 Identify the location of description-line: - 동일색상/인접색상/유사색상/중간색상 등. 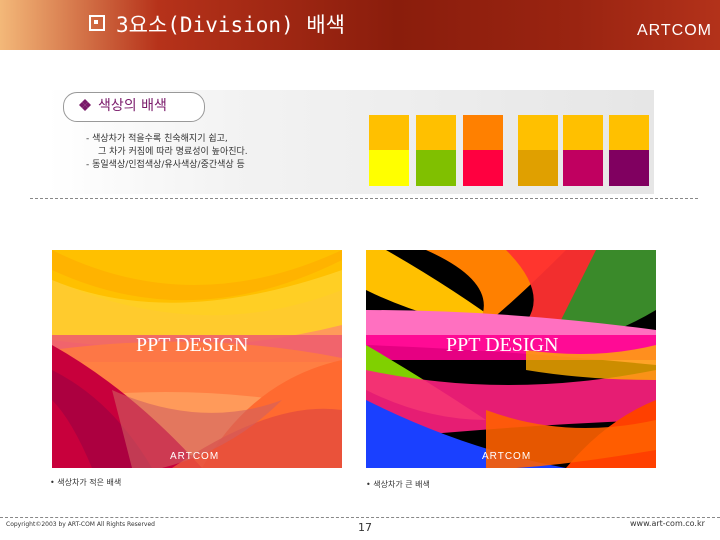
(165, 165).